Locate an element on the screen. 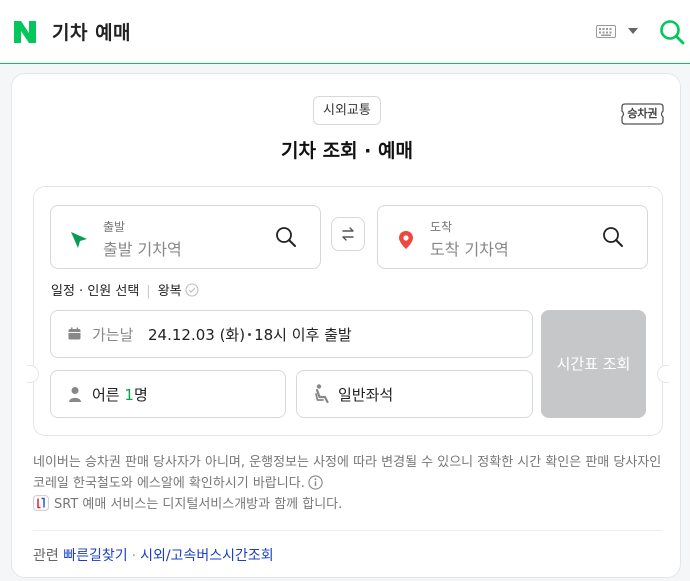 This screenshot has width=690, height=581. schedule-people-option: 일정 · 인원 선택 is located at coordinates (95, 291).